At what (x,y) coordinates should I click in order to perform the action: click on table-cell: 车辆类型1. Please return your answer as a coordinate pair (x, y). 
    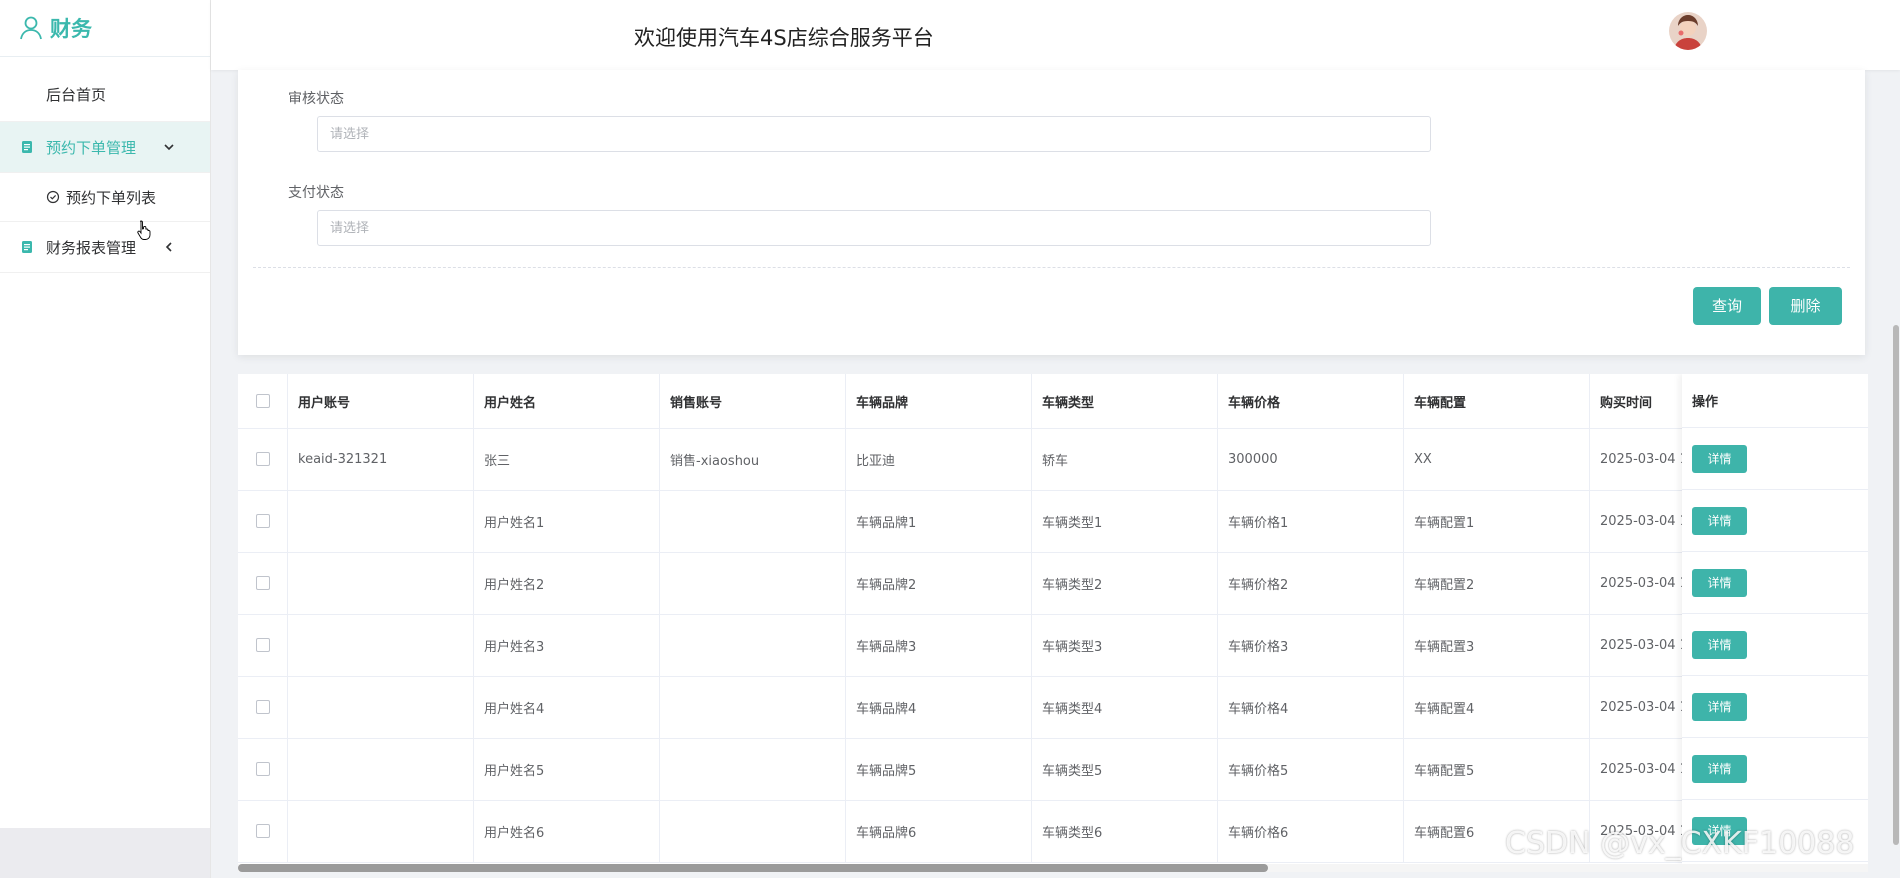
    Looking at the image, I should click on (1125, 521).